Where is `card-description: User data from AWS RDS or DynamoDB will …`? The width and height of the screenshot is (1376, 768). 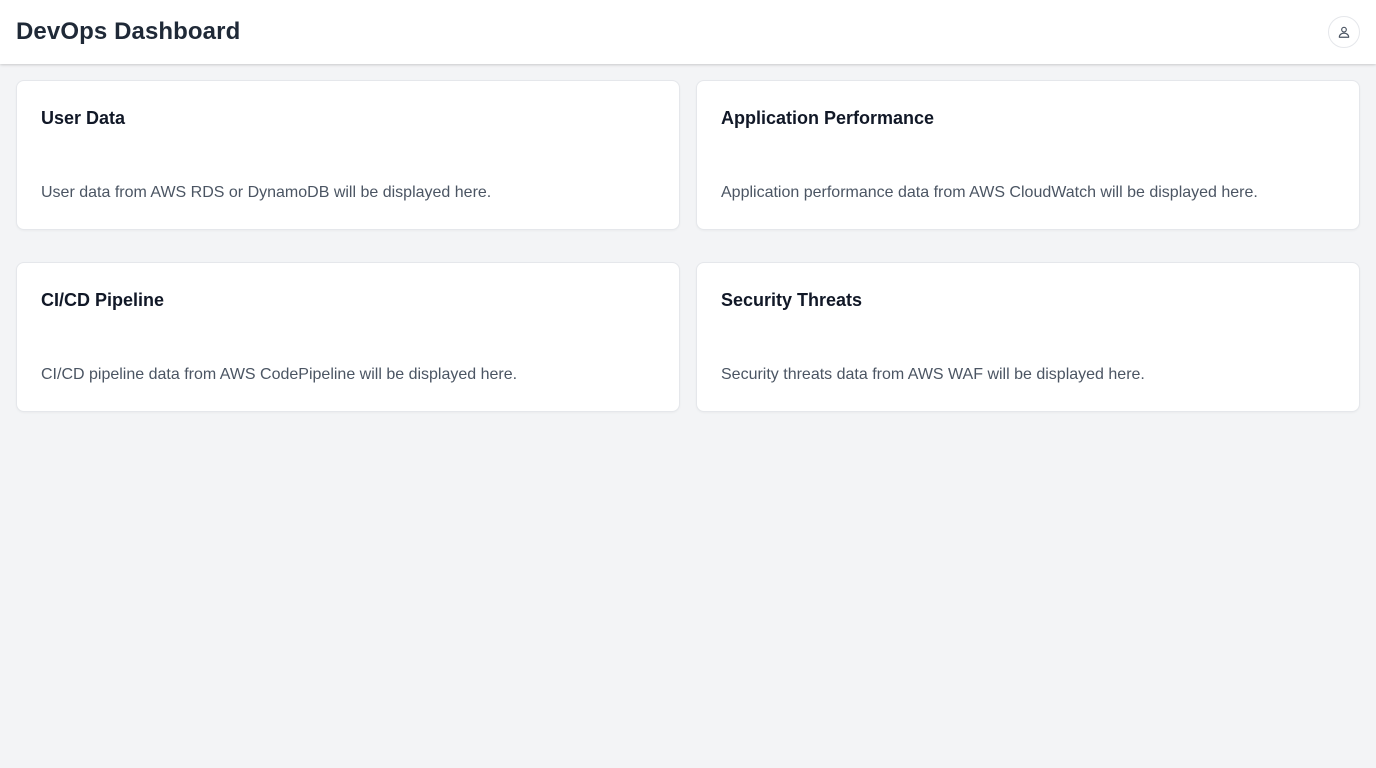 card-description: User data from AWS RDS or DynamoDB will … is located at coordinates (266, 192).